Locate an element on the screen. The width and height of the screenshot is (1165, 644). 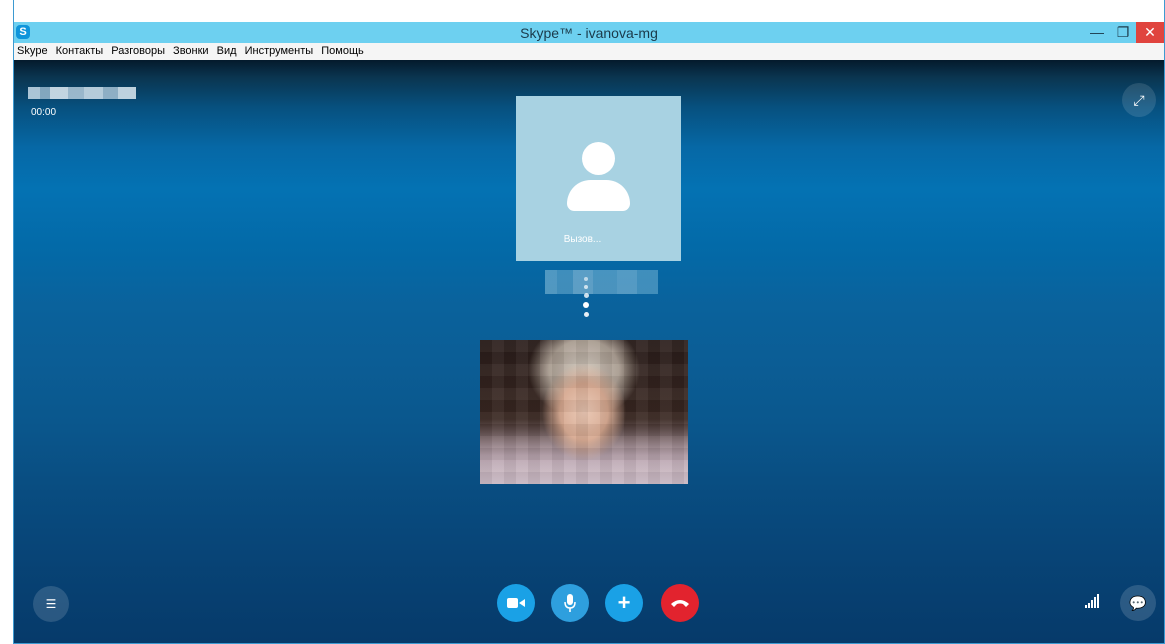
call-list-button: ☰ is located at coordinates (51, 604).